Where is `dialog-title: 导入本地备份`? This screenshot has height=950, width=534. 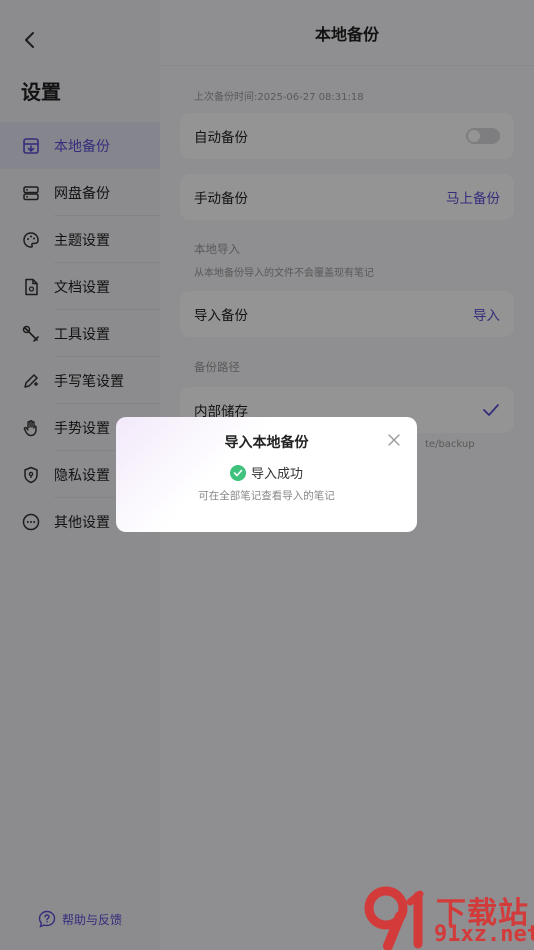
dialog-title: 导入本地备份 is located at coordinates (266, 443).